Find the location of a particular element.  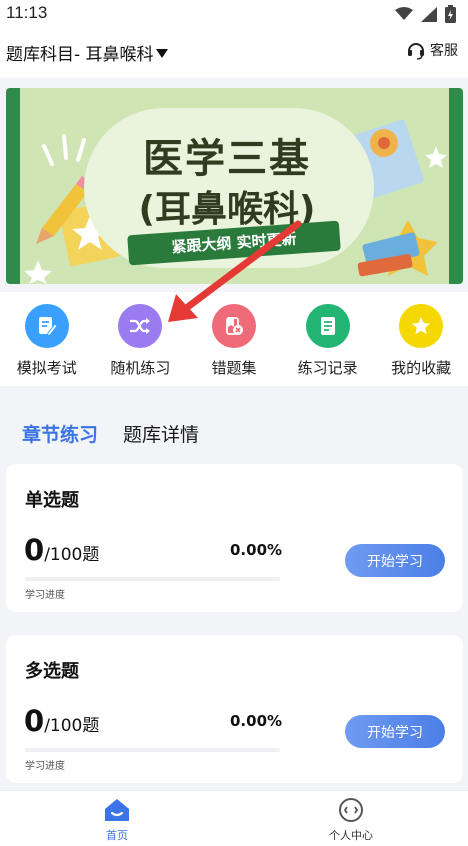

status-bar: 11:13 is located at coordinates (234, 14).